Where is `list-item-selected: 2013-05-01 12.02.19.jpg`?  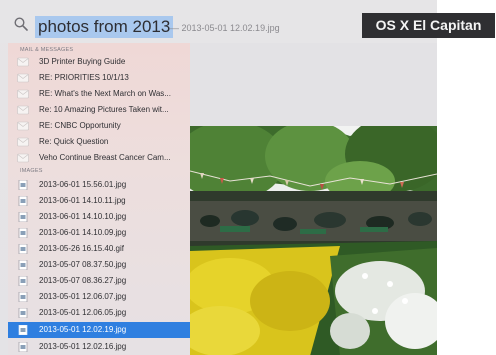
list-item-selected: 2013-05-01 12.02.19.jpg is located at coordinates (99, 330).